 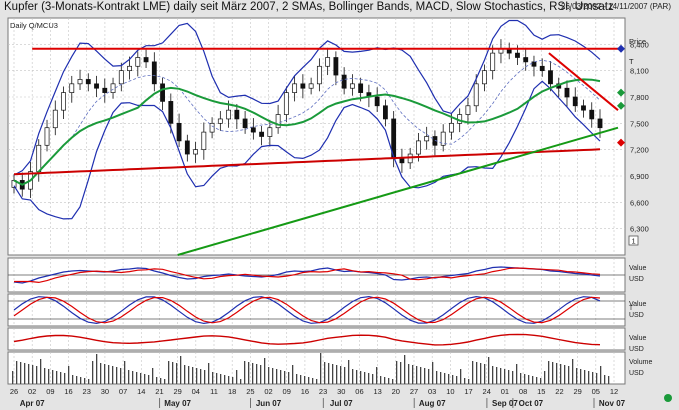 I want to click on x-day-tick: 25, so click(x=250, y=391).